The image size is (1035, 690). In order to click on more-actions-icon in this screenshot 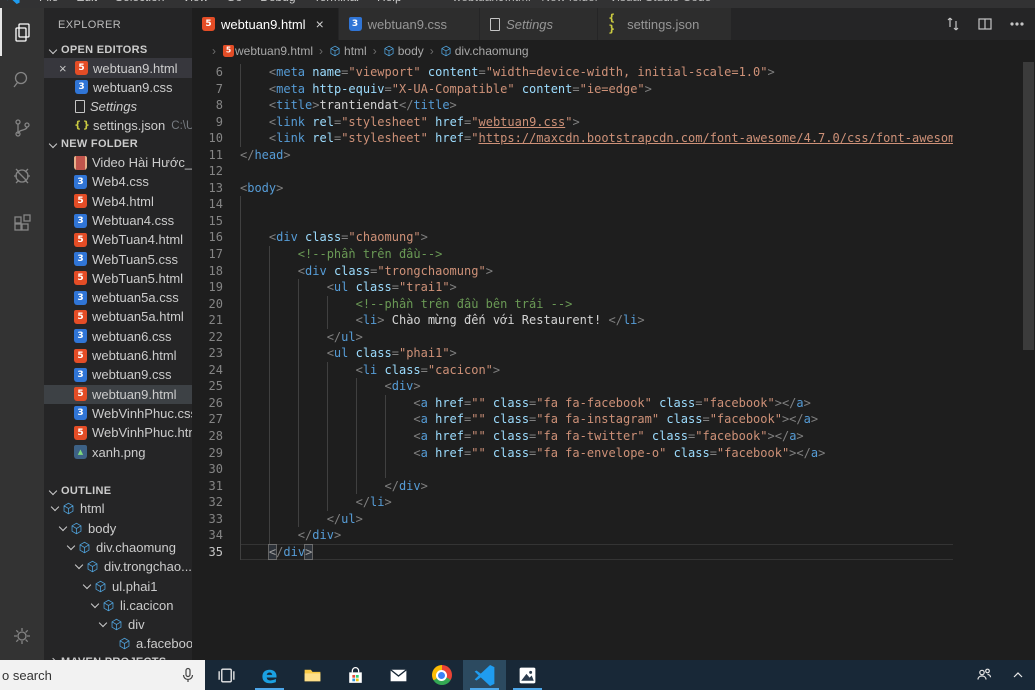, I will do `click(1017, 24)`.